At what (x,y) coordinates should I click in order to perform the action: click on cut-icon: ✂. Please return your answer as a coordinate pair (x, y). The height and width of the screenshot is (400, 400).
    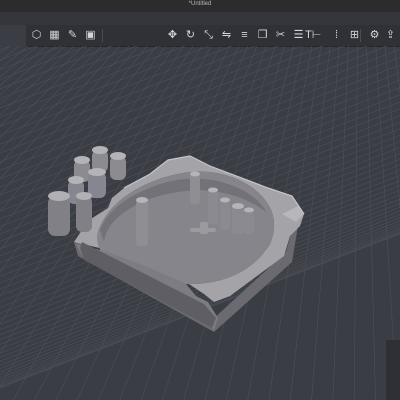
    Looking at the image, I should click on (280, 35).